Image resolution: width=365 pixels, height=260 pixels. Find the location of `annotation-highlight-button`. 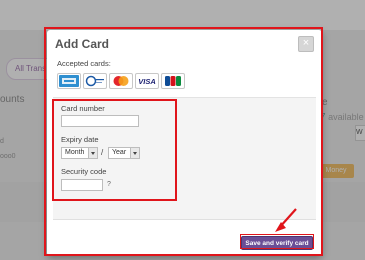

annotation-highlight-button is located at coordinates (277, 241).